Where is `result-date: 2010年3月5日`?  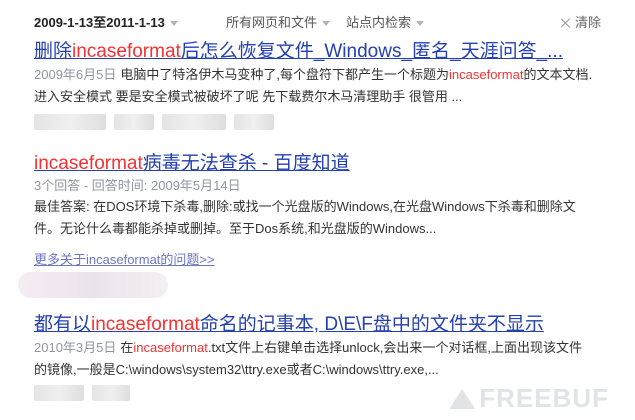
result-date: 2010年3月5日 is located at coordinates (75, 347).